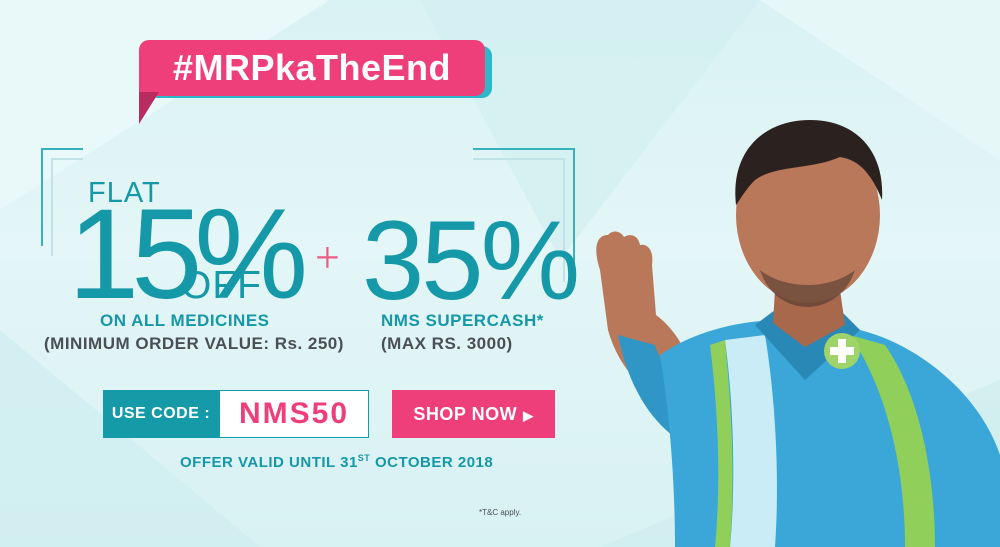 The width and height of the screenshot is (1000, 547). I want to click on play-arrow-icon: ▶, so click(528, 415).